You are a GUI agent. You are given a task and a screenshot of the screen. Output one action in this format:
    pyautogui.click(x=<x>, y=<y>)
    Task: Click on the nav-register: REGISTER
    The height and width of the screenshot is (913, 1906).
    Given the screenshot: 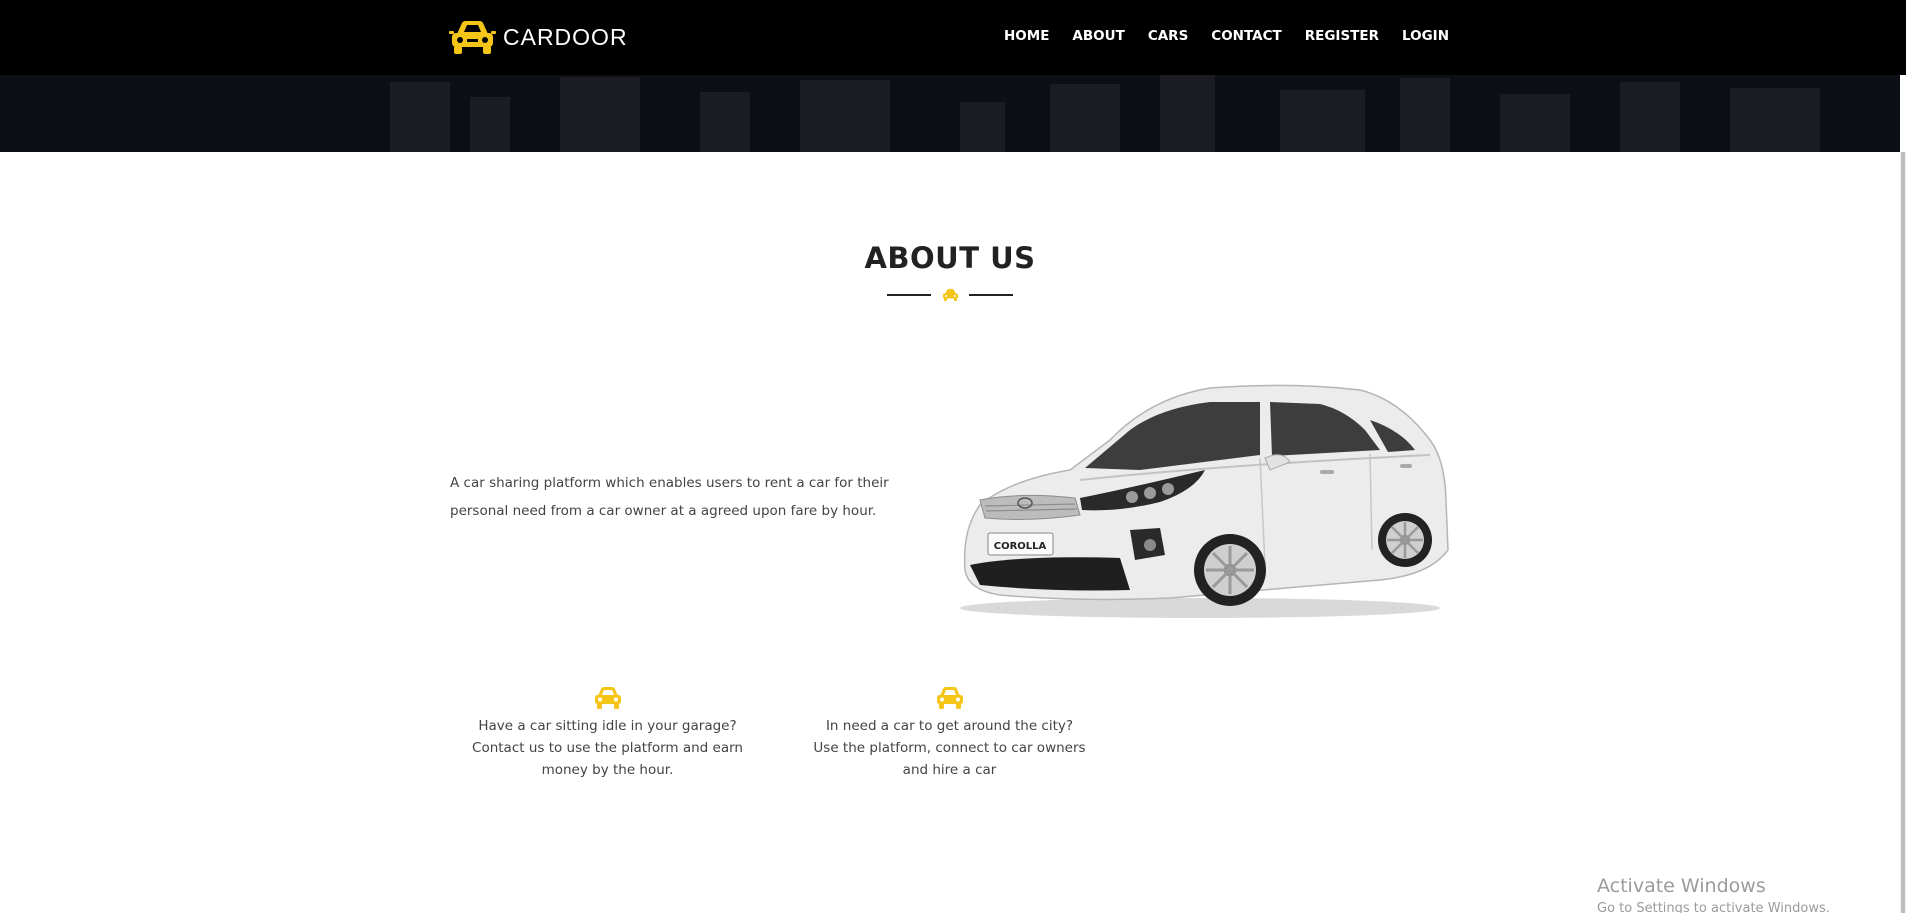 What is the action you would take?
    pyautogui.click(x=1342, y=36)
    